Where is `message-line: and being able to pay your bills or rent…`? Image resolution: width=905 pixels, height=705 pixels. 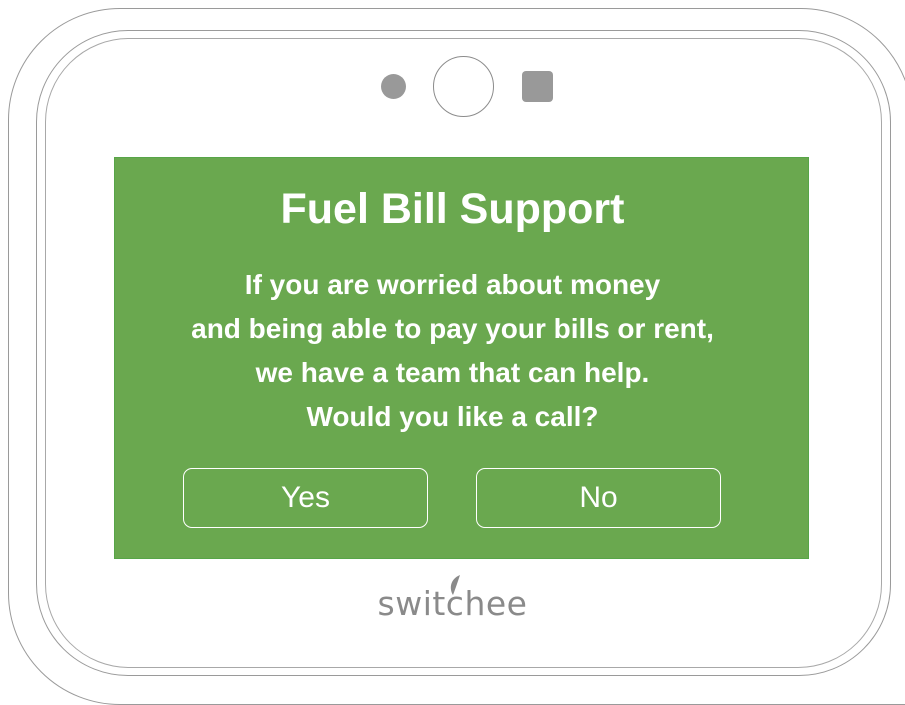 message-line: and being able to pay your bills or rent… is located at coordinates (452, 328).